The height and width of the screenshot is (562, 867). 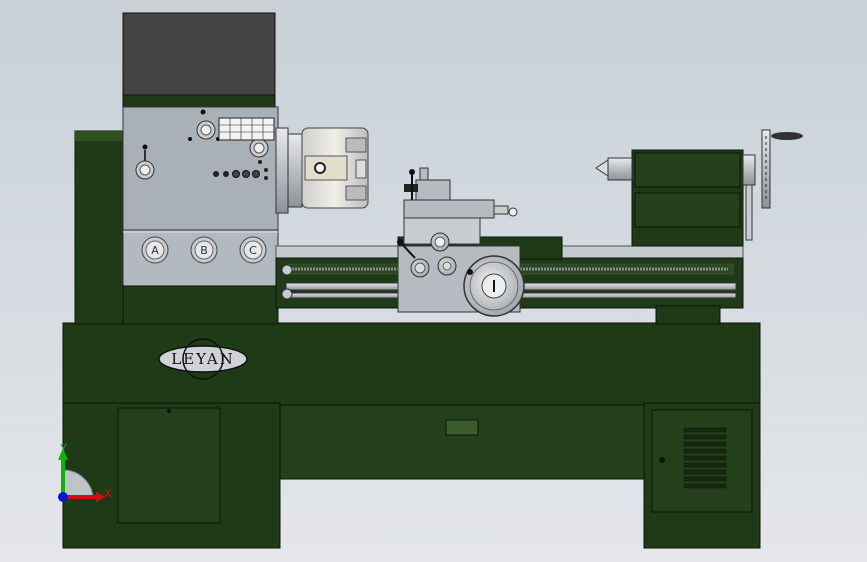 What do you see at coordinates (203, 359) in the screenshot?
I see `brand-badge-text: LEYAN` at bounding box center [203, 359].